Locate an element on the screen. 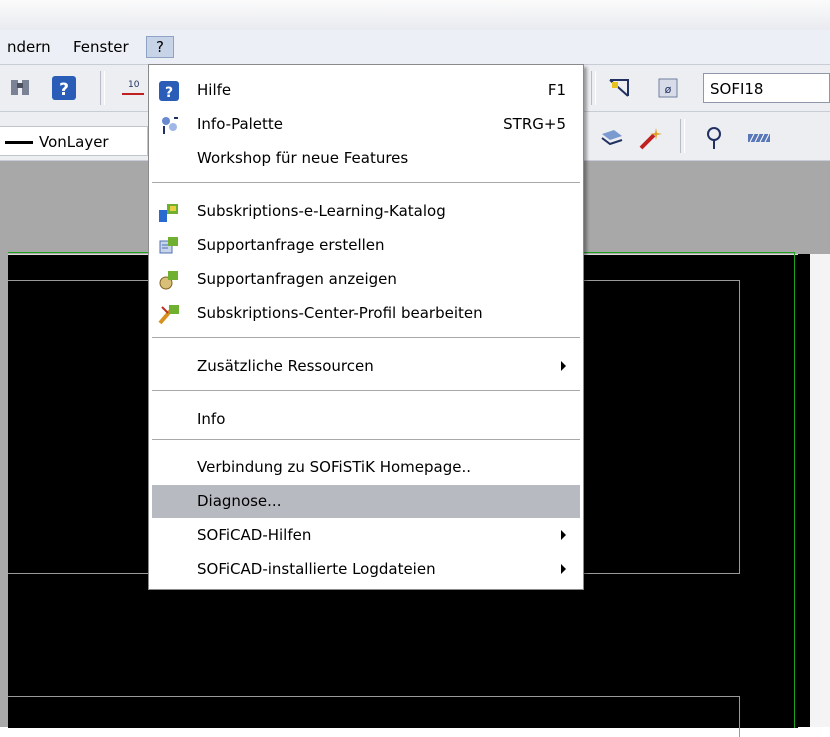 The image size is (830, 737). menu-item-workshop: Workshop für neue Features is located at coordinates (366, 158).